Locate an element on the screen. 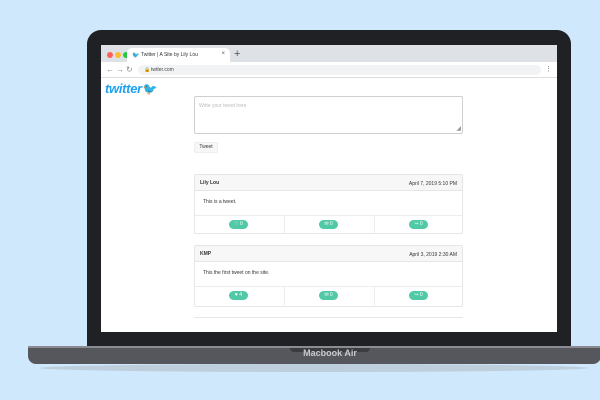 The width and height of the screenshot is (600, 400). like-button: ♡ 0 is located at coordinates (238, 224).